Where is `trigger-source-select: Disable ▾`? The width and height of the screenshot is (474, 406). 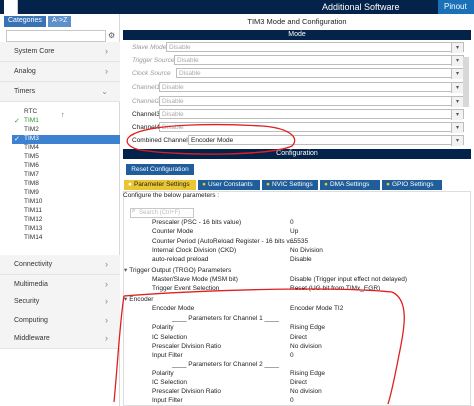
trigger-source-select: Disable ▾ is located at coordinates (319, 60).